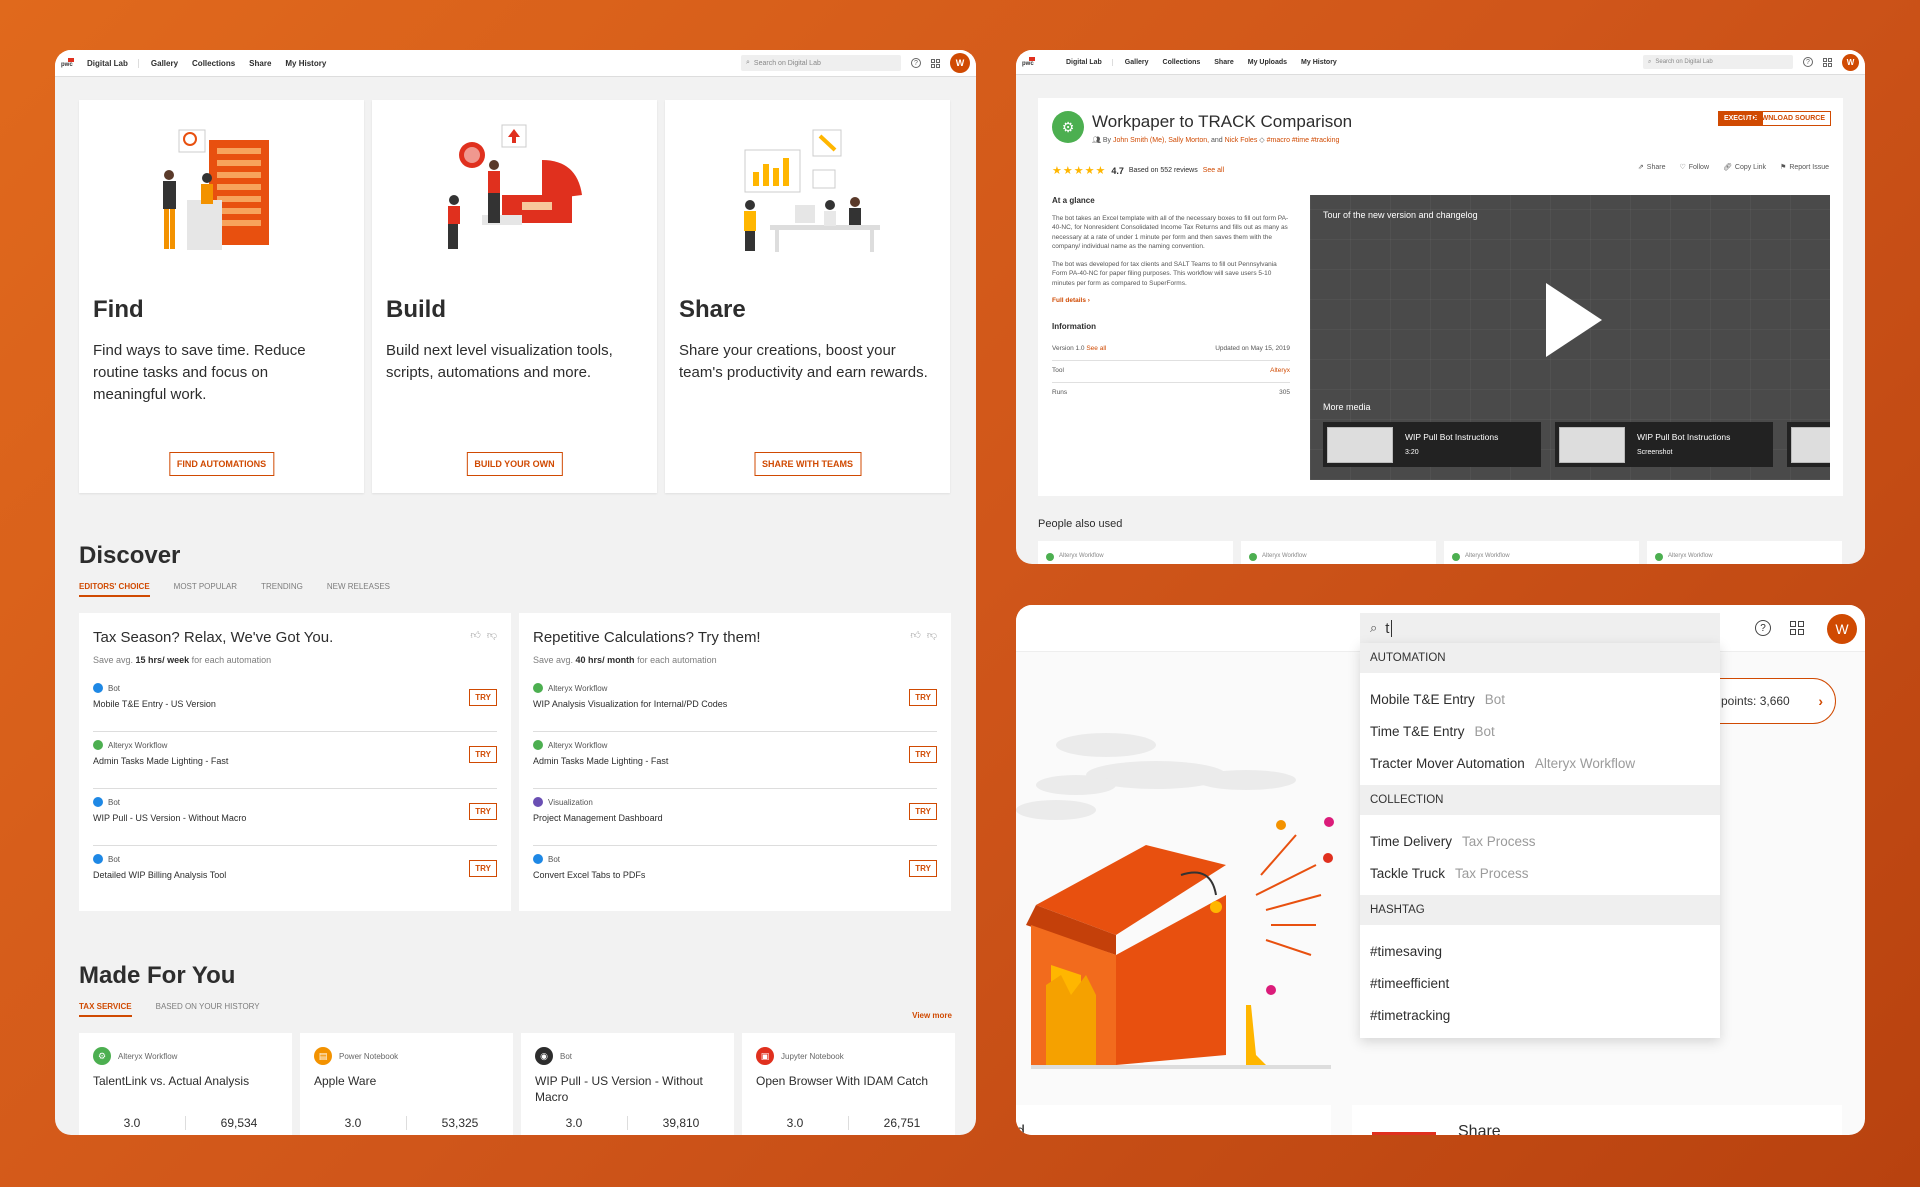  What do you see at coordinates (1652, 167) in the screenshot?
I see `share-action: ⇗ Share` at bounding box center [1652, 167].